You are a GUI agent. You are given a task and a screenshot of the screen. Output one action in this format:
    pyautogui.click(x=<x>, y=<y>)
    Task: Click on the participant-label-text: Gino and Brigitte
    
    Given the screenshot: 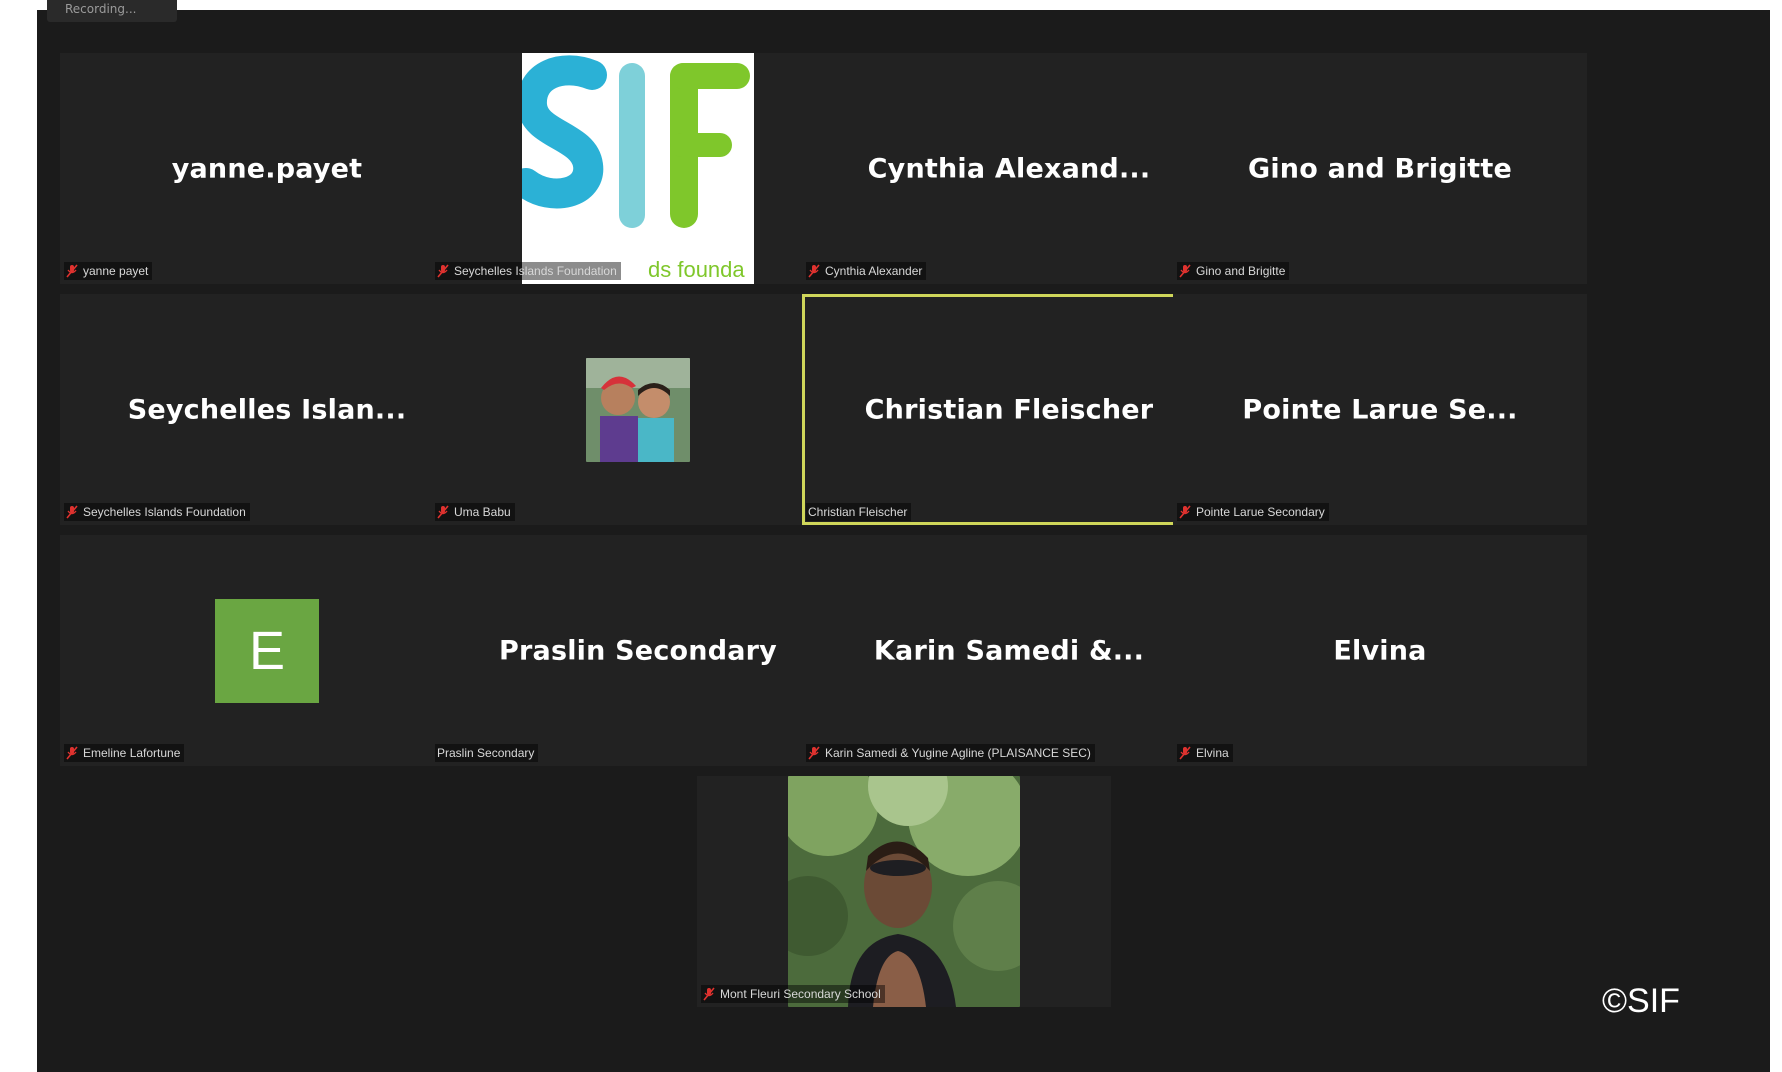 What is the action you would take?
    pyautogui.click(x=1241, y=271)
    